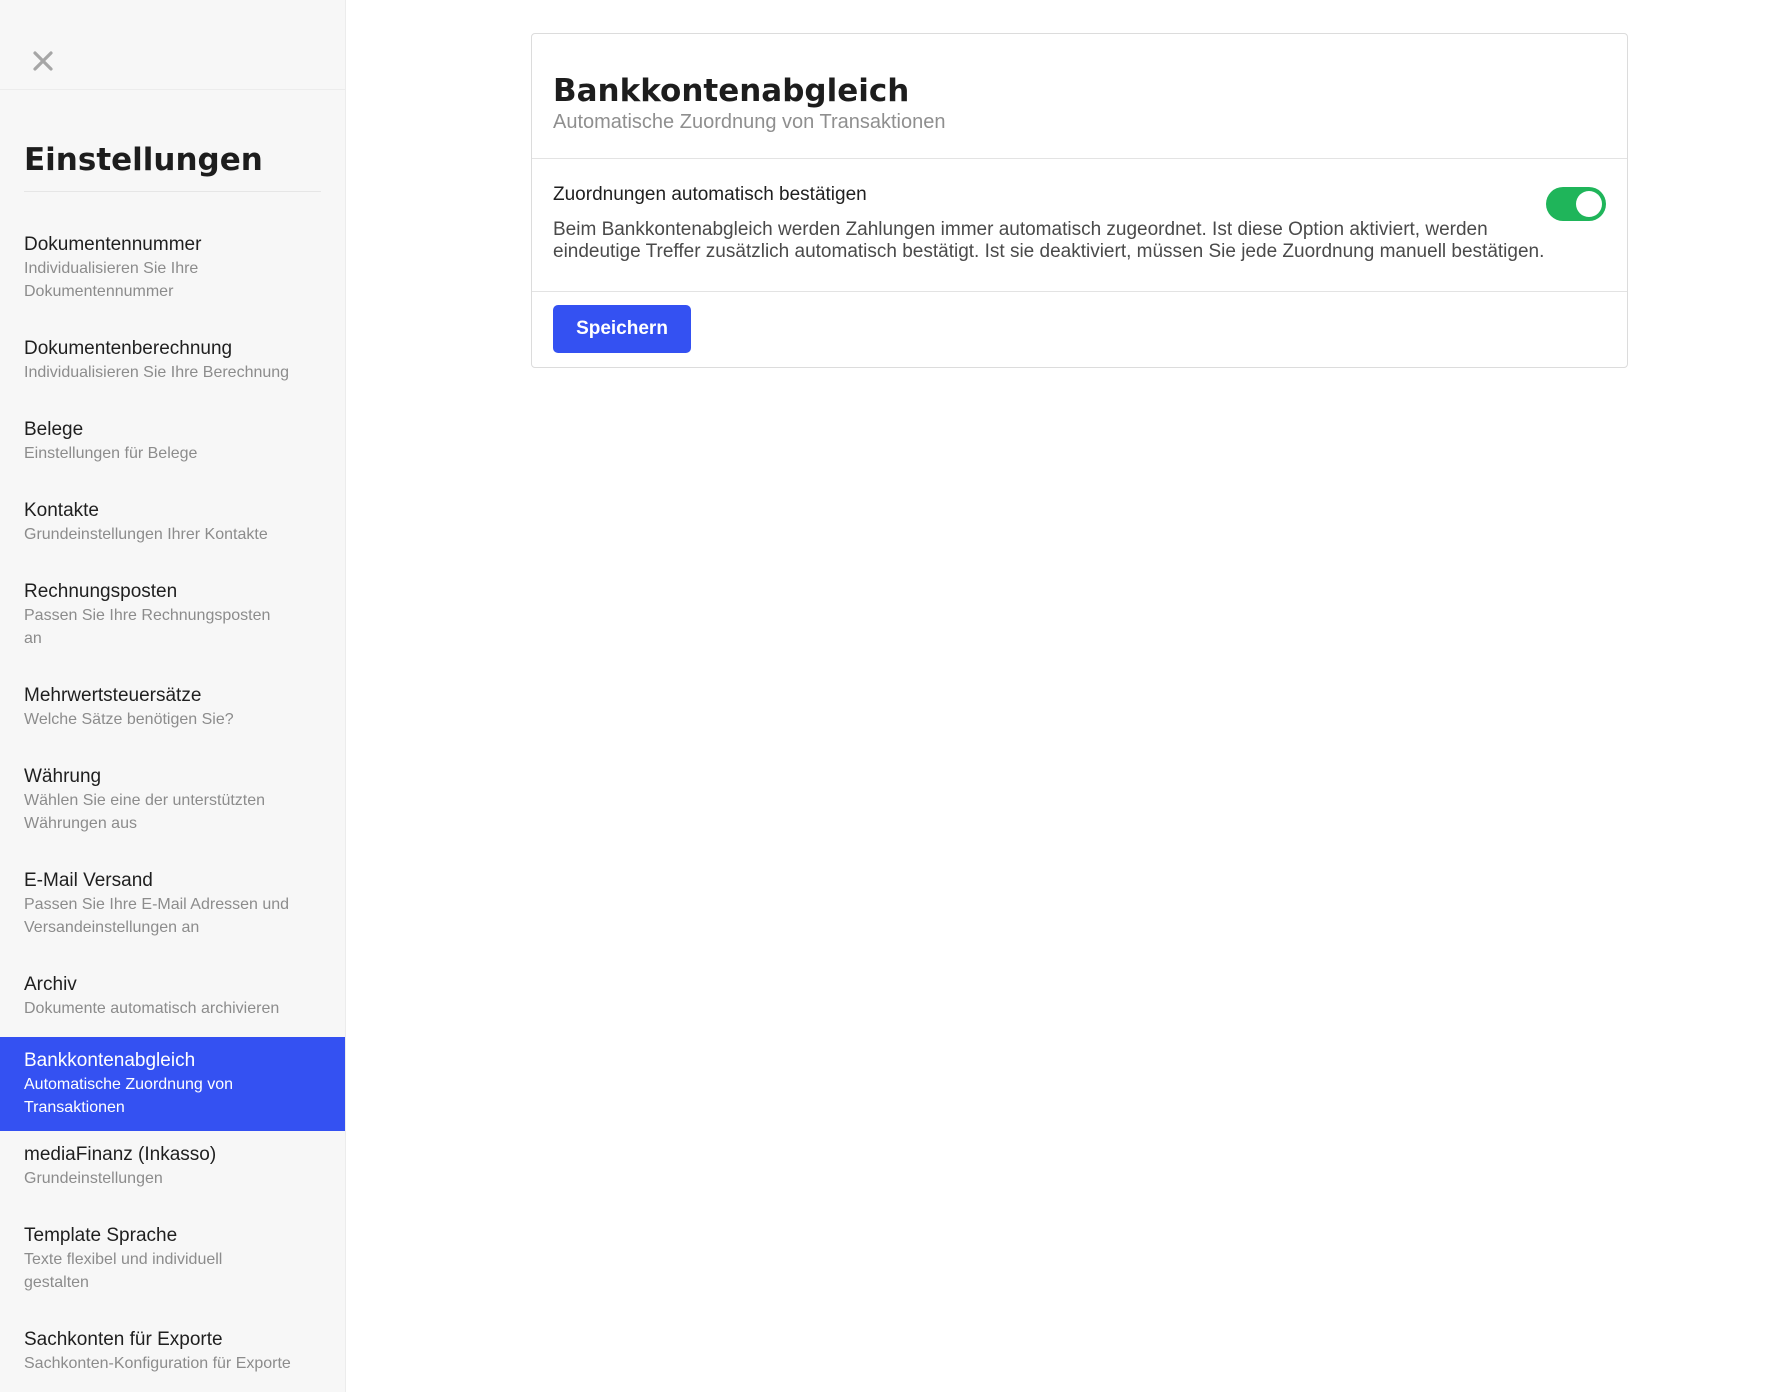 This screenshot has height=1392, width=1787. What do you see at coordinates (128, 348) in the screenshot?
I see `sidebar-item-label: Dokumentenberechnung` at bounding box center [128, 348].